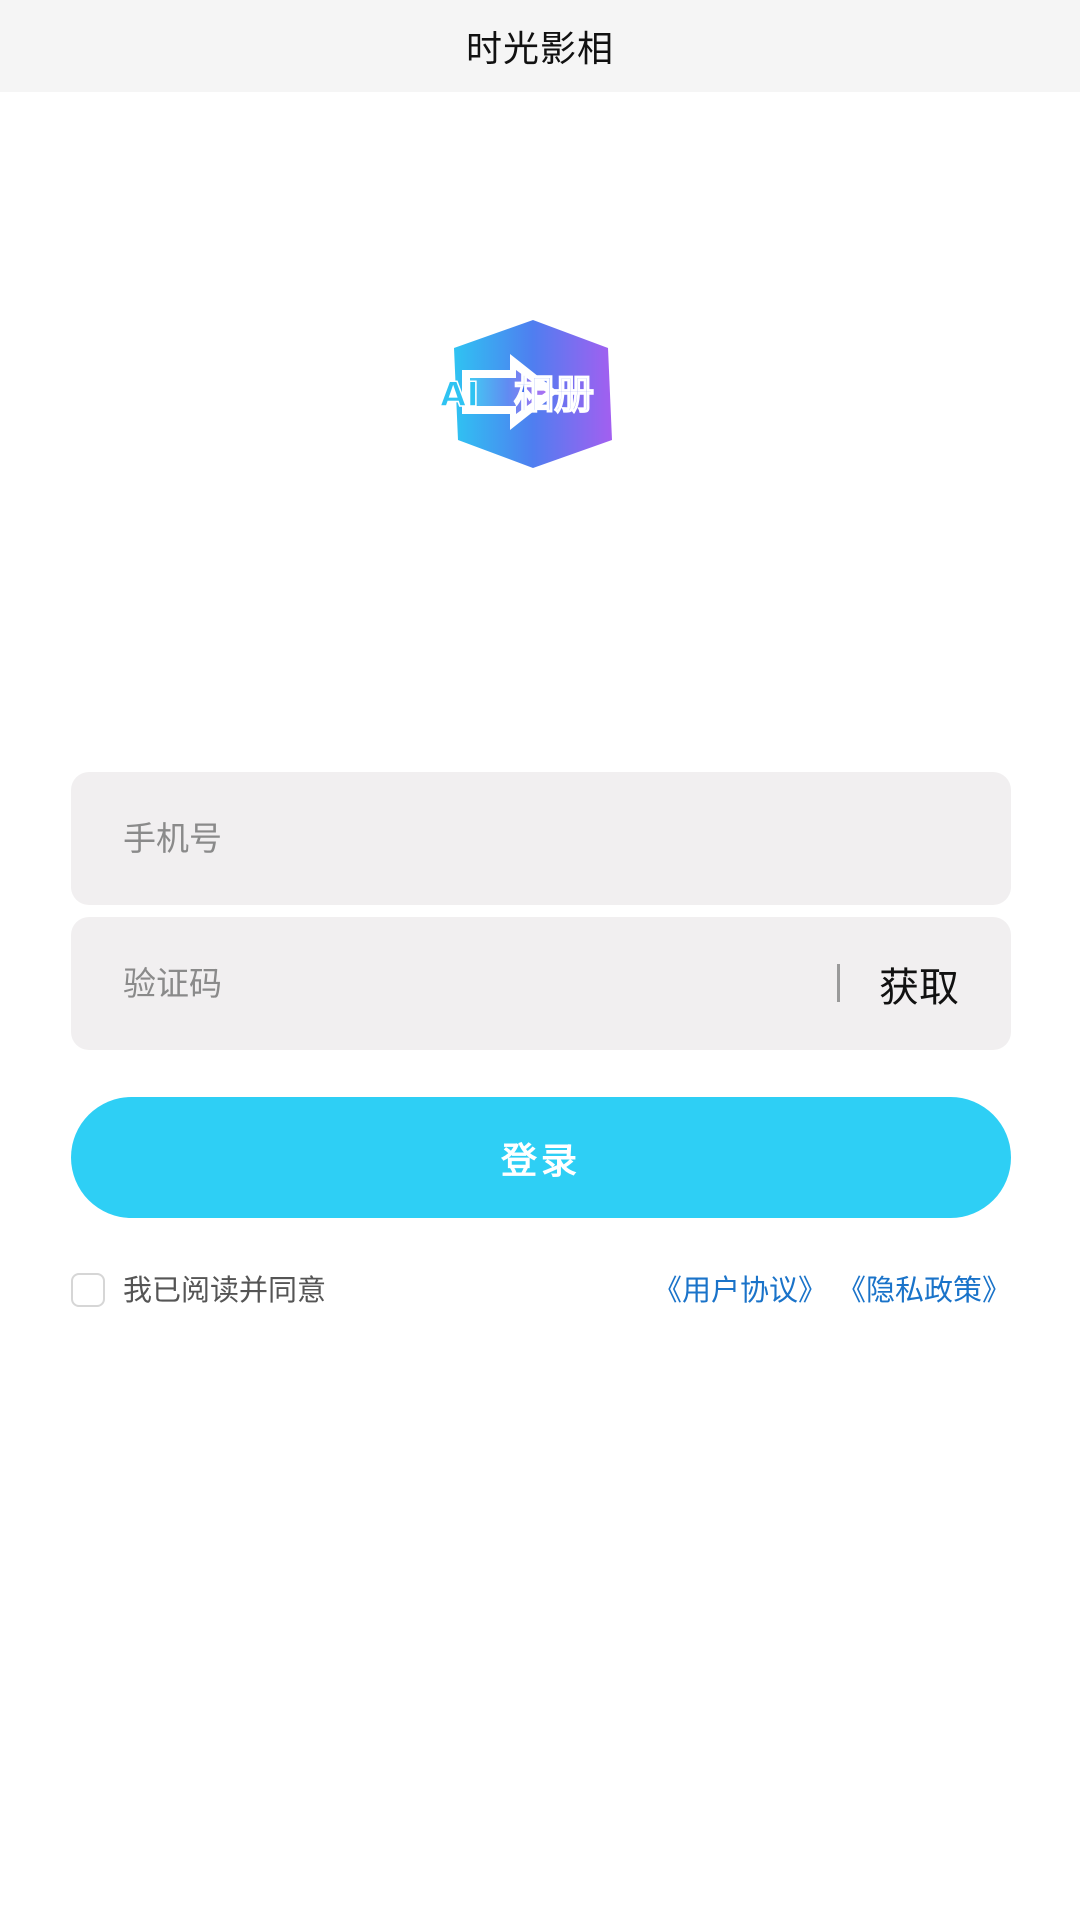 This screenshot has width=1080, height=1920. Describe the element at coordinates (924, 1290) in the screenshot. I see `privacy-policy-link: 《隐私政策》` at that location.